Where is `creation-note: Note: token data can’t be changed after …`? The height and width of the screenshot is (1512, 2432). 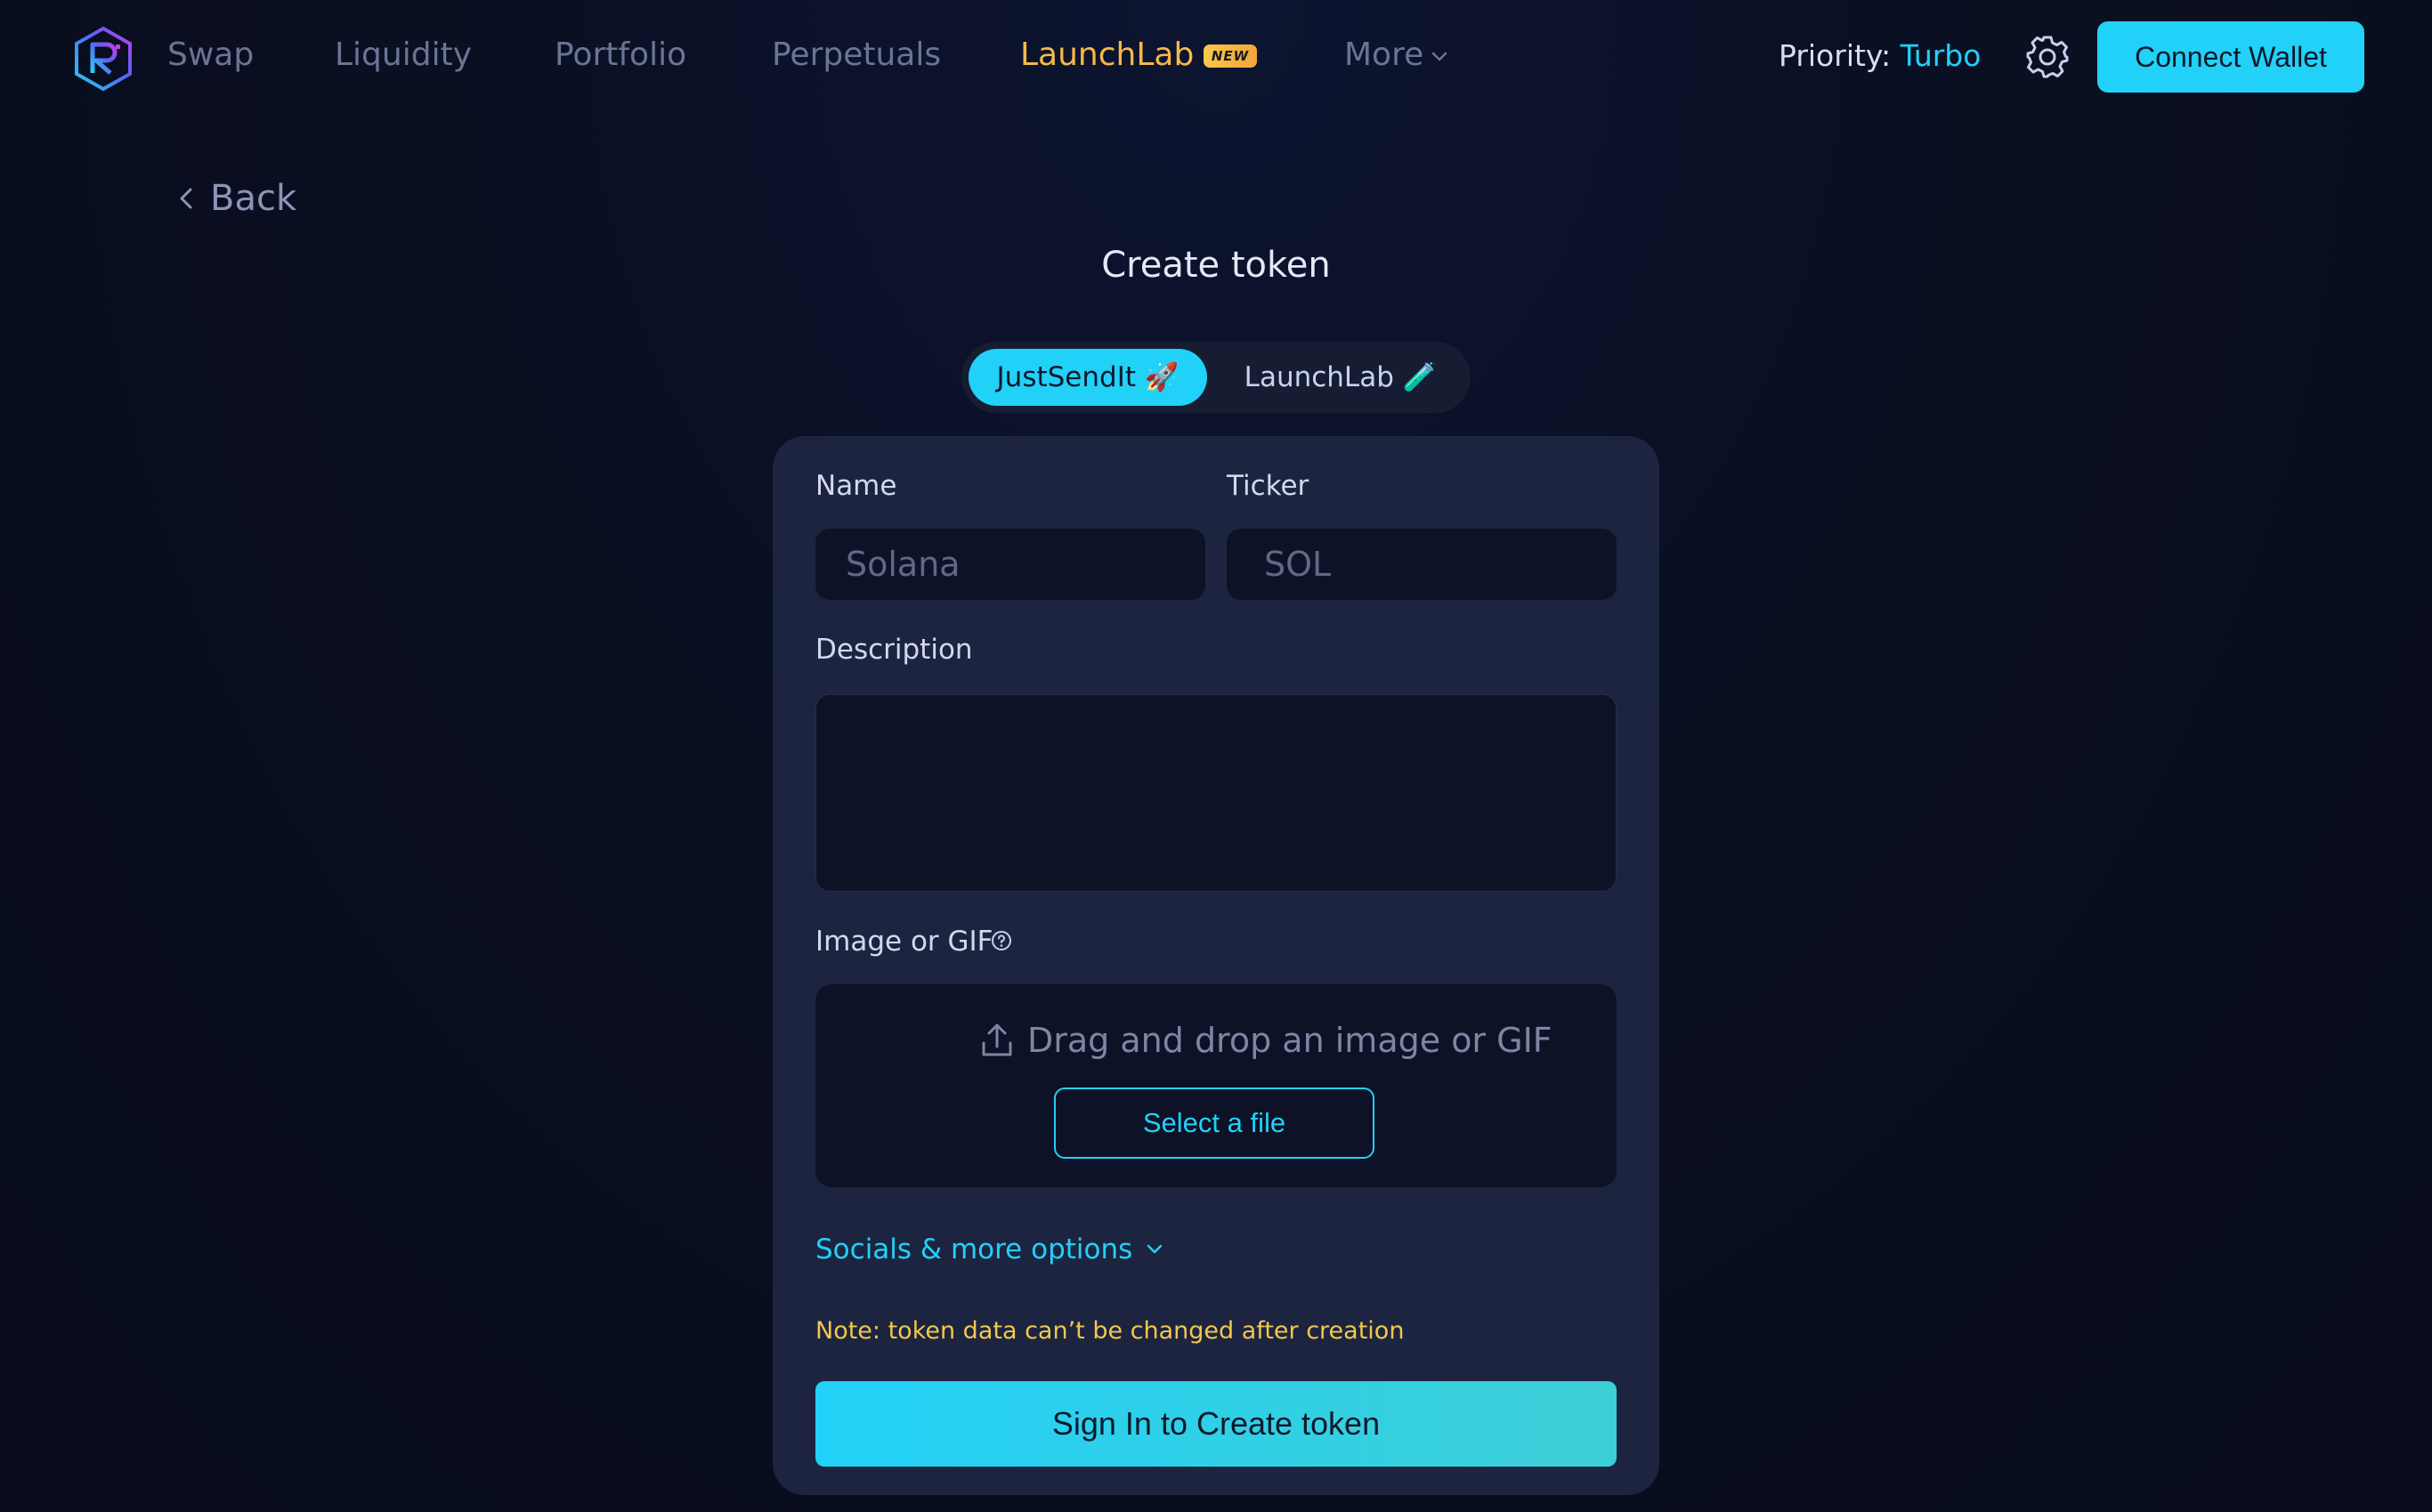 creation-note: Note: token data can’t be changed after … is located at coordinates (1110, 1331).